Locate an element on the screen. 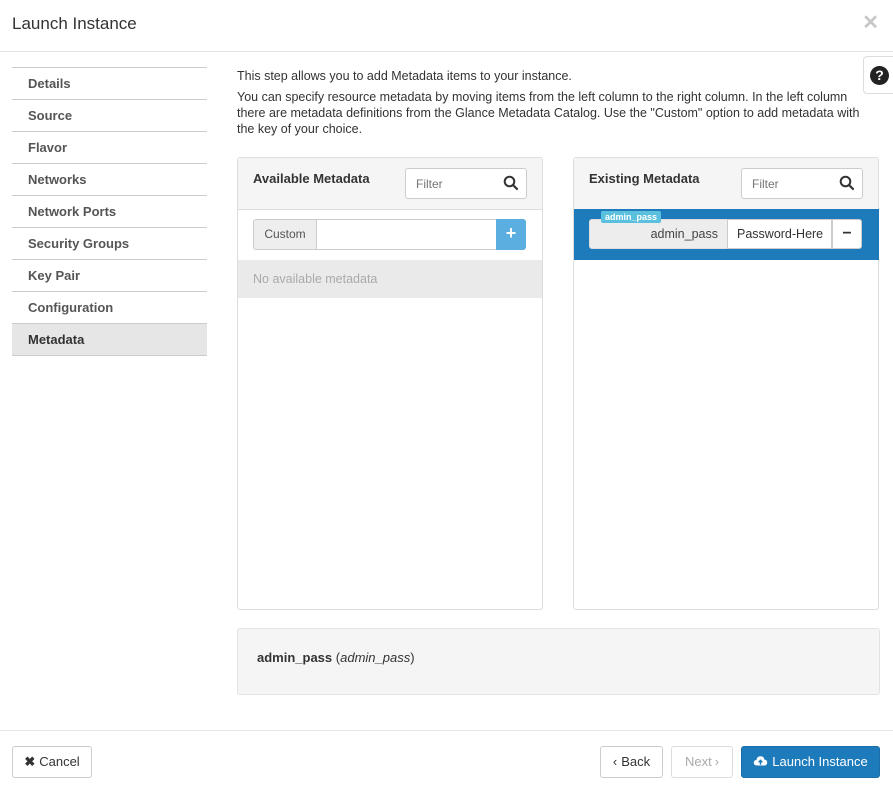 Image resolution: width=893 pixels, height=792 pixels. custom-key-input is located at coordinates (406, 234).